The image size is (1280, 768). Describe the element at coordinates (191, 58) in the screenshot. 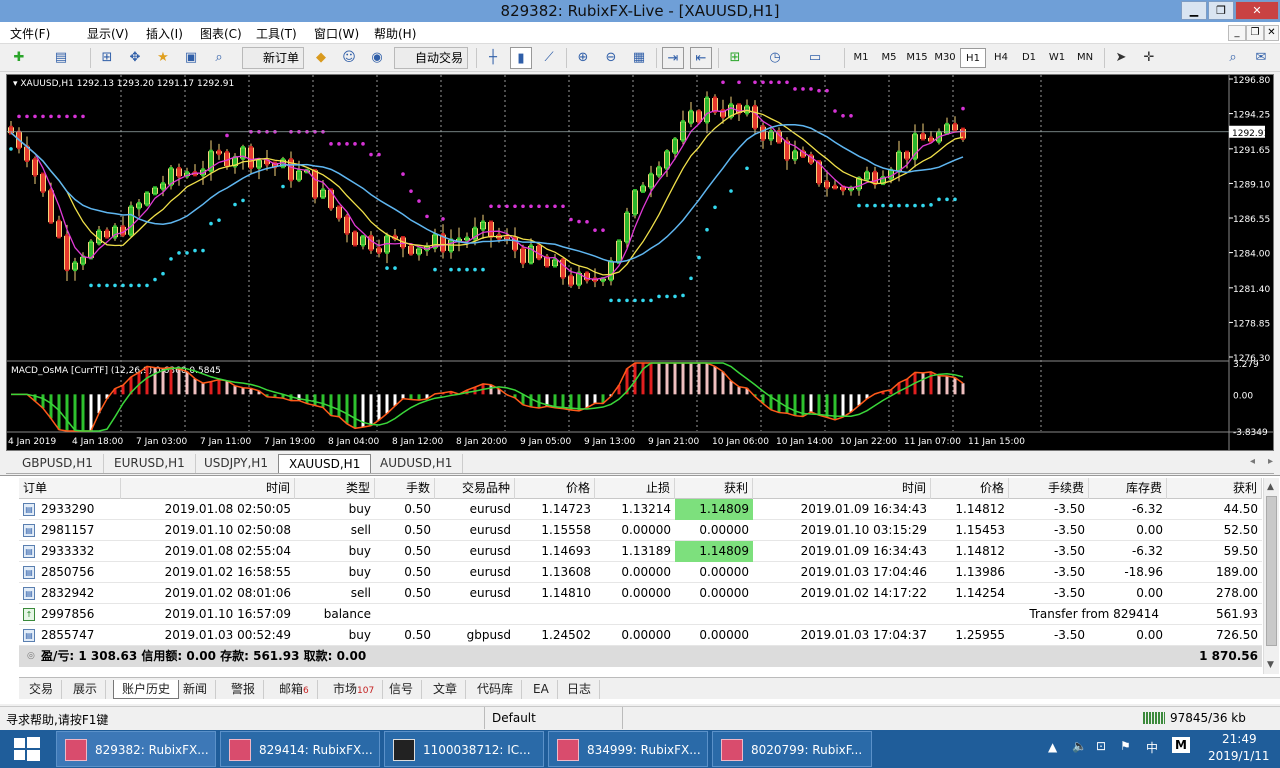

I see `terminal-icon: ▣` at that location.